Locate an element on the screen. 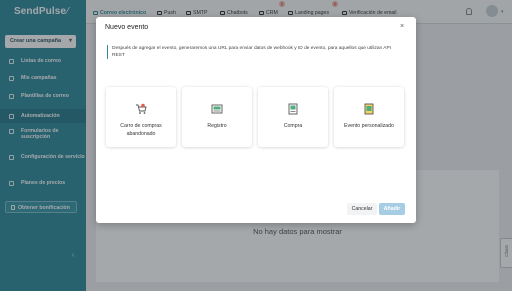  option-custom-event: Evento personalizado is located at coordinates (369, 117).